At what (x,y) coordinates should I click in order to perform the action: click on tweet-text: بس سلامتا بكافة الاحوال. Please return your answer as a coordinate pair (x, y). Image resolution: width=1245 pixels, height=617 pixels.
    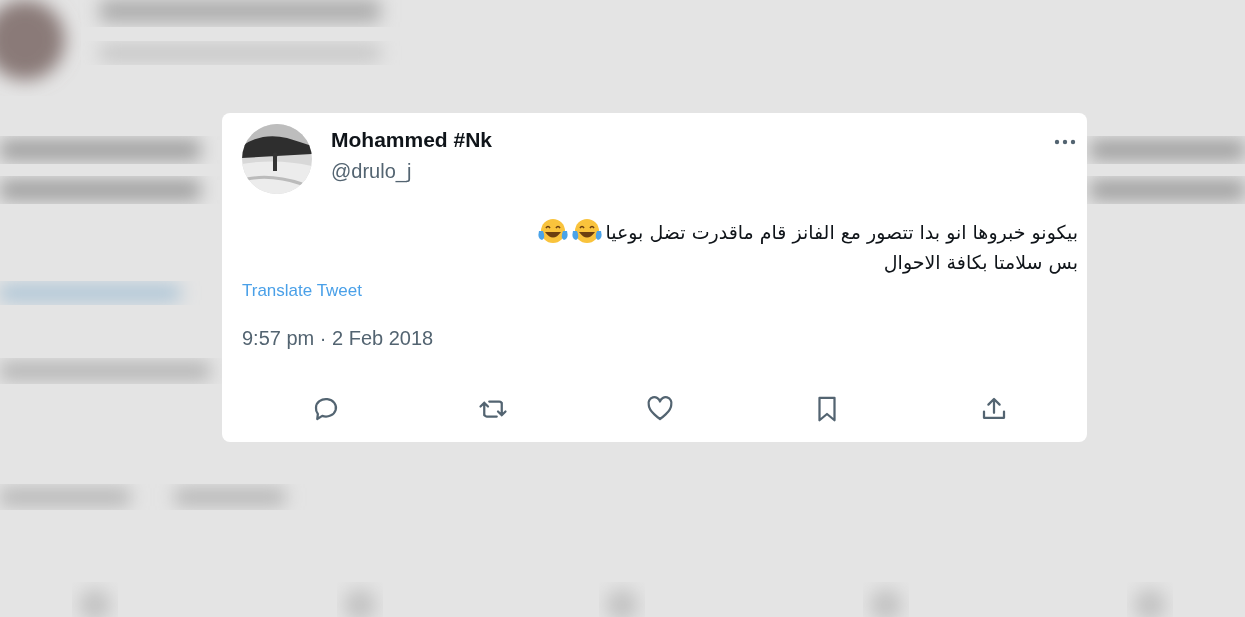
    Looking at the image, I should click on (980, 262).